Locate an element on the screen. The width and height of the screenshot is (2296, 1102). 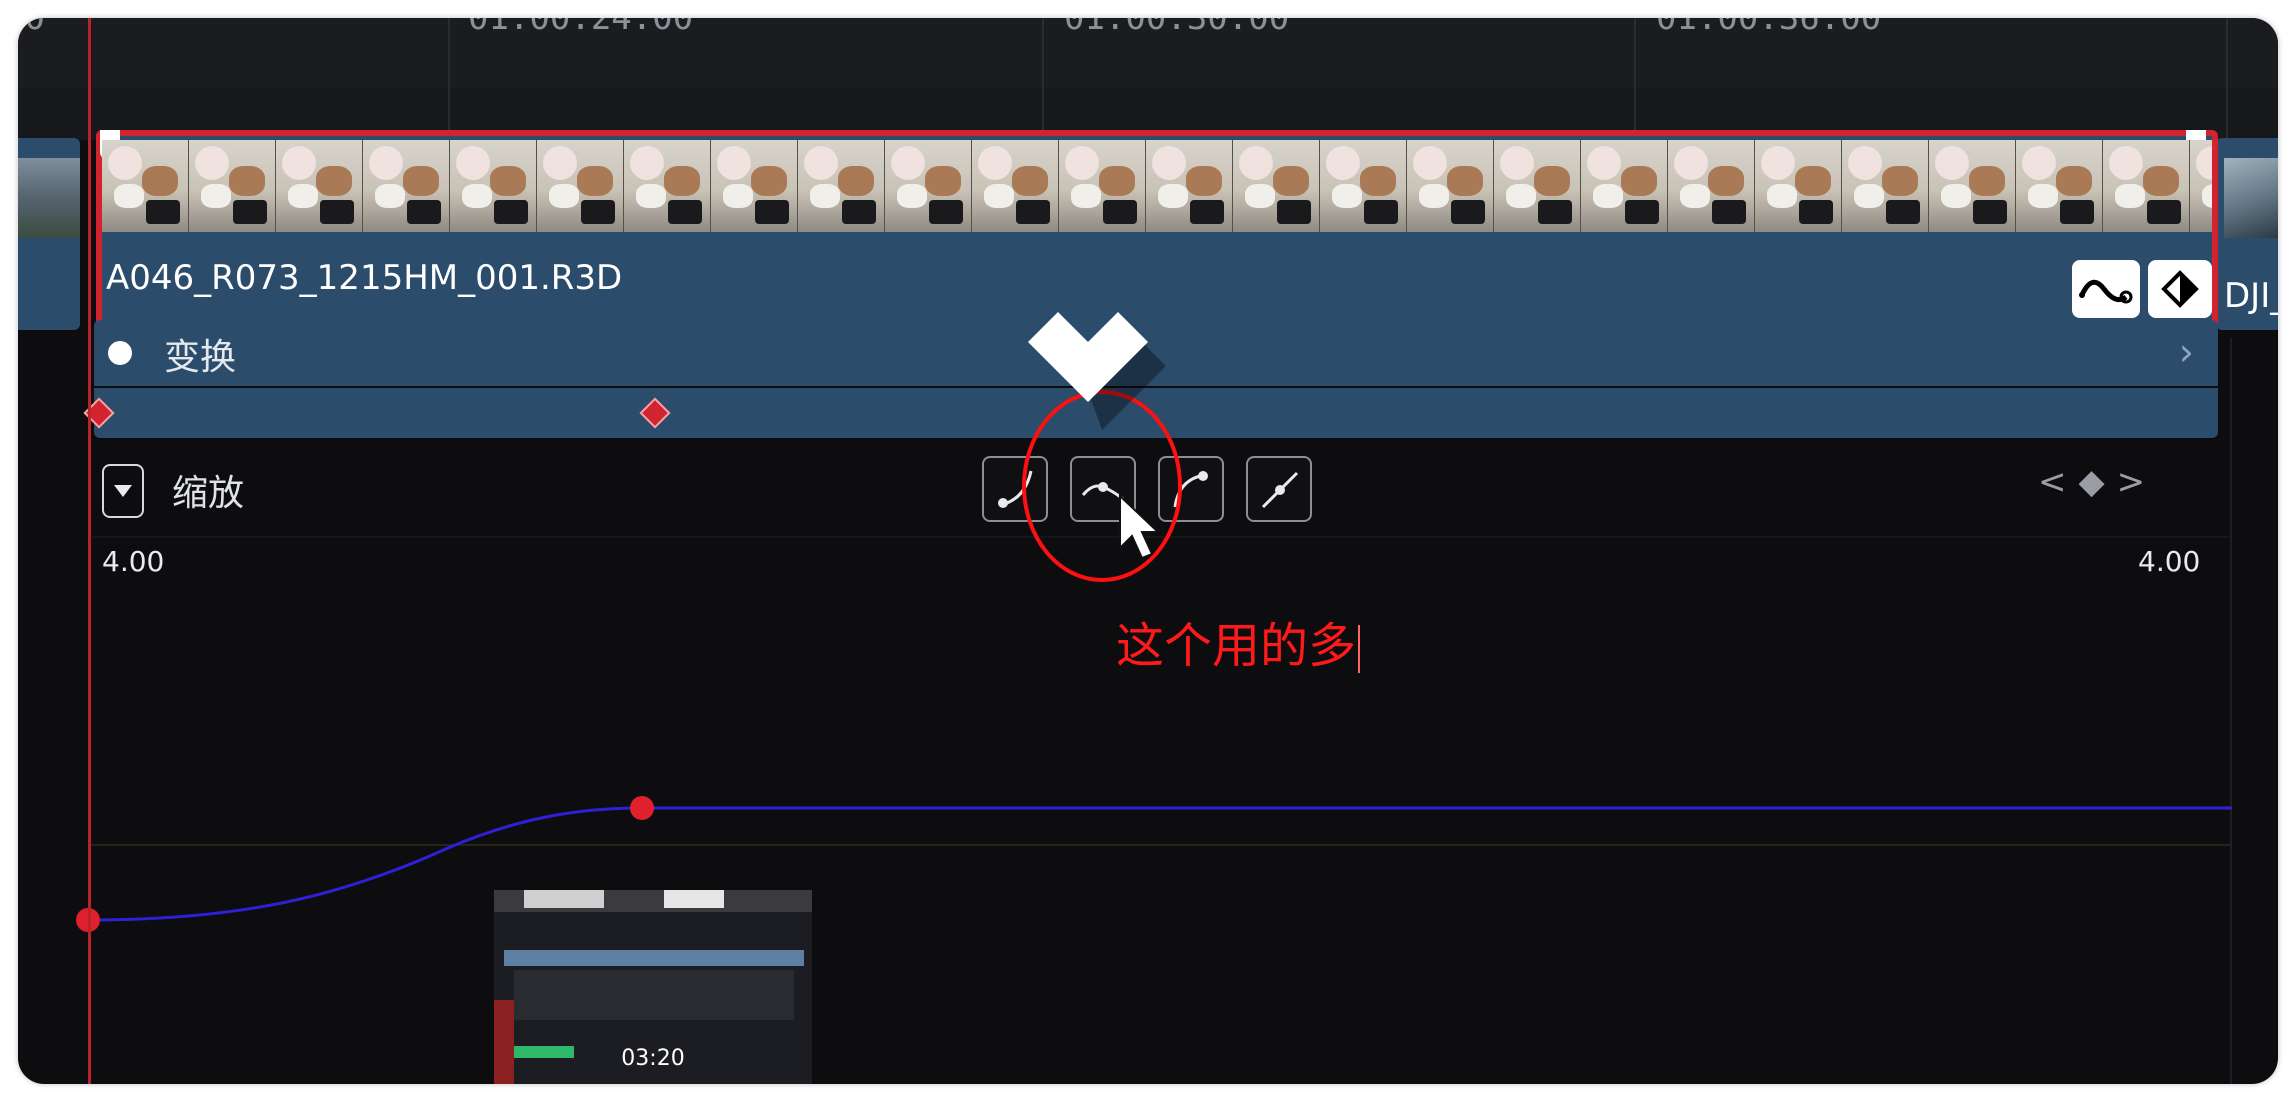
previous-keyframe-icon: < is located at coordinates (2058, 482).